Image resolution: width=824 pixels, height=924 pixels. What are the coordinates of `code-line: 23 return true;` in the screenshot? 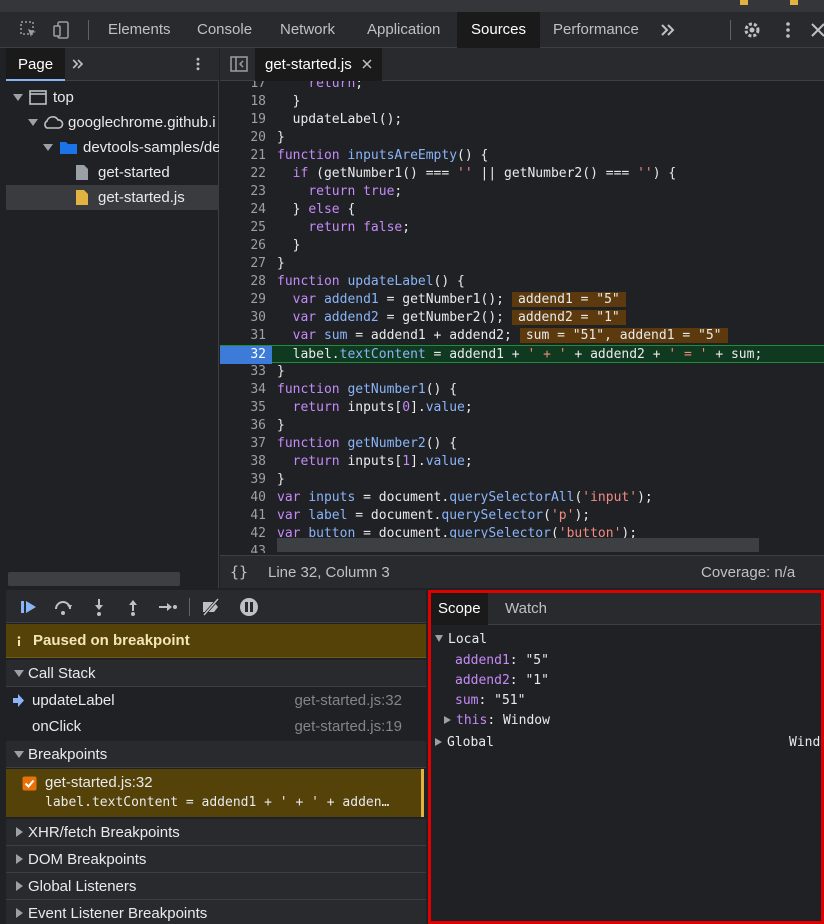 It's located at (522, 192).